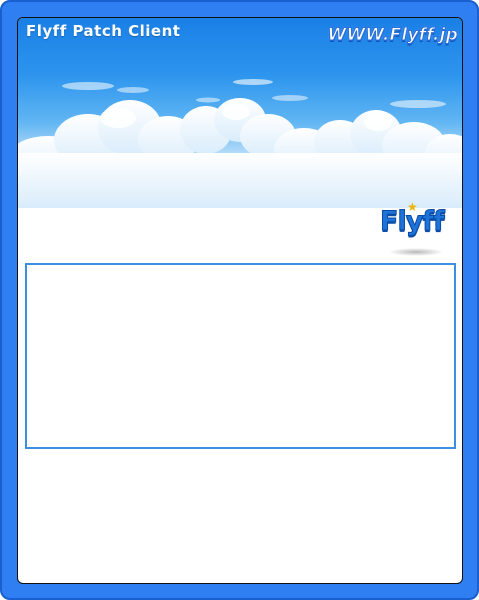 The width and height of the screenshot is (479, 600). I want to click on window-title: Flyff Patch Client, so click(103, 31).